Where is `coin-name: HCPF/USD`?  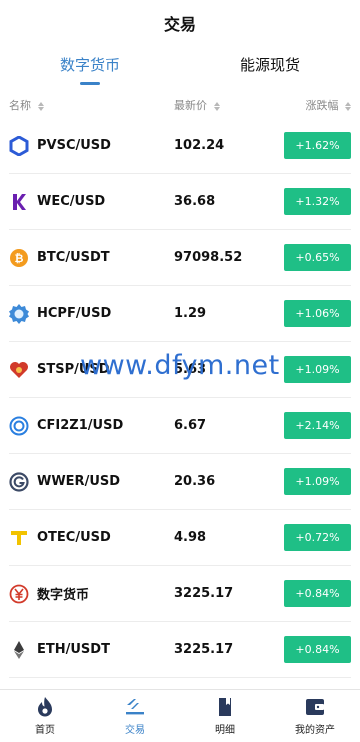 coin-name: HCPF/USD is located at coordinates (74, 313).